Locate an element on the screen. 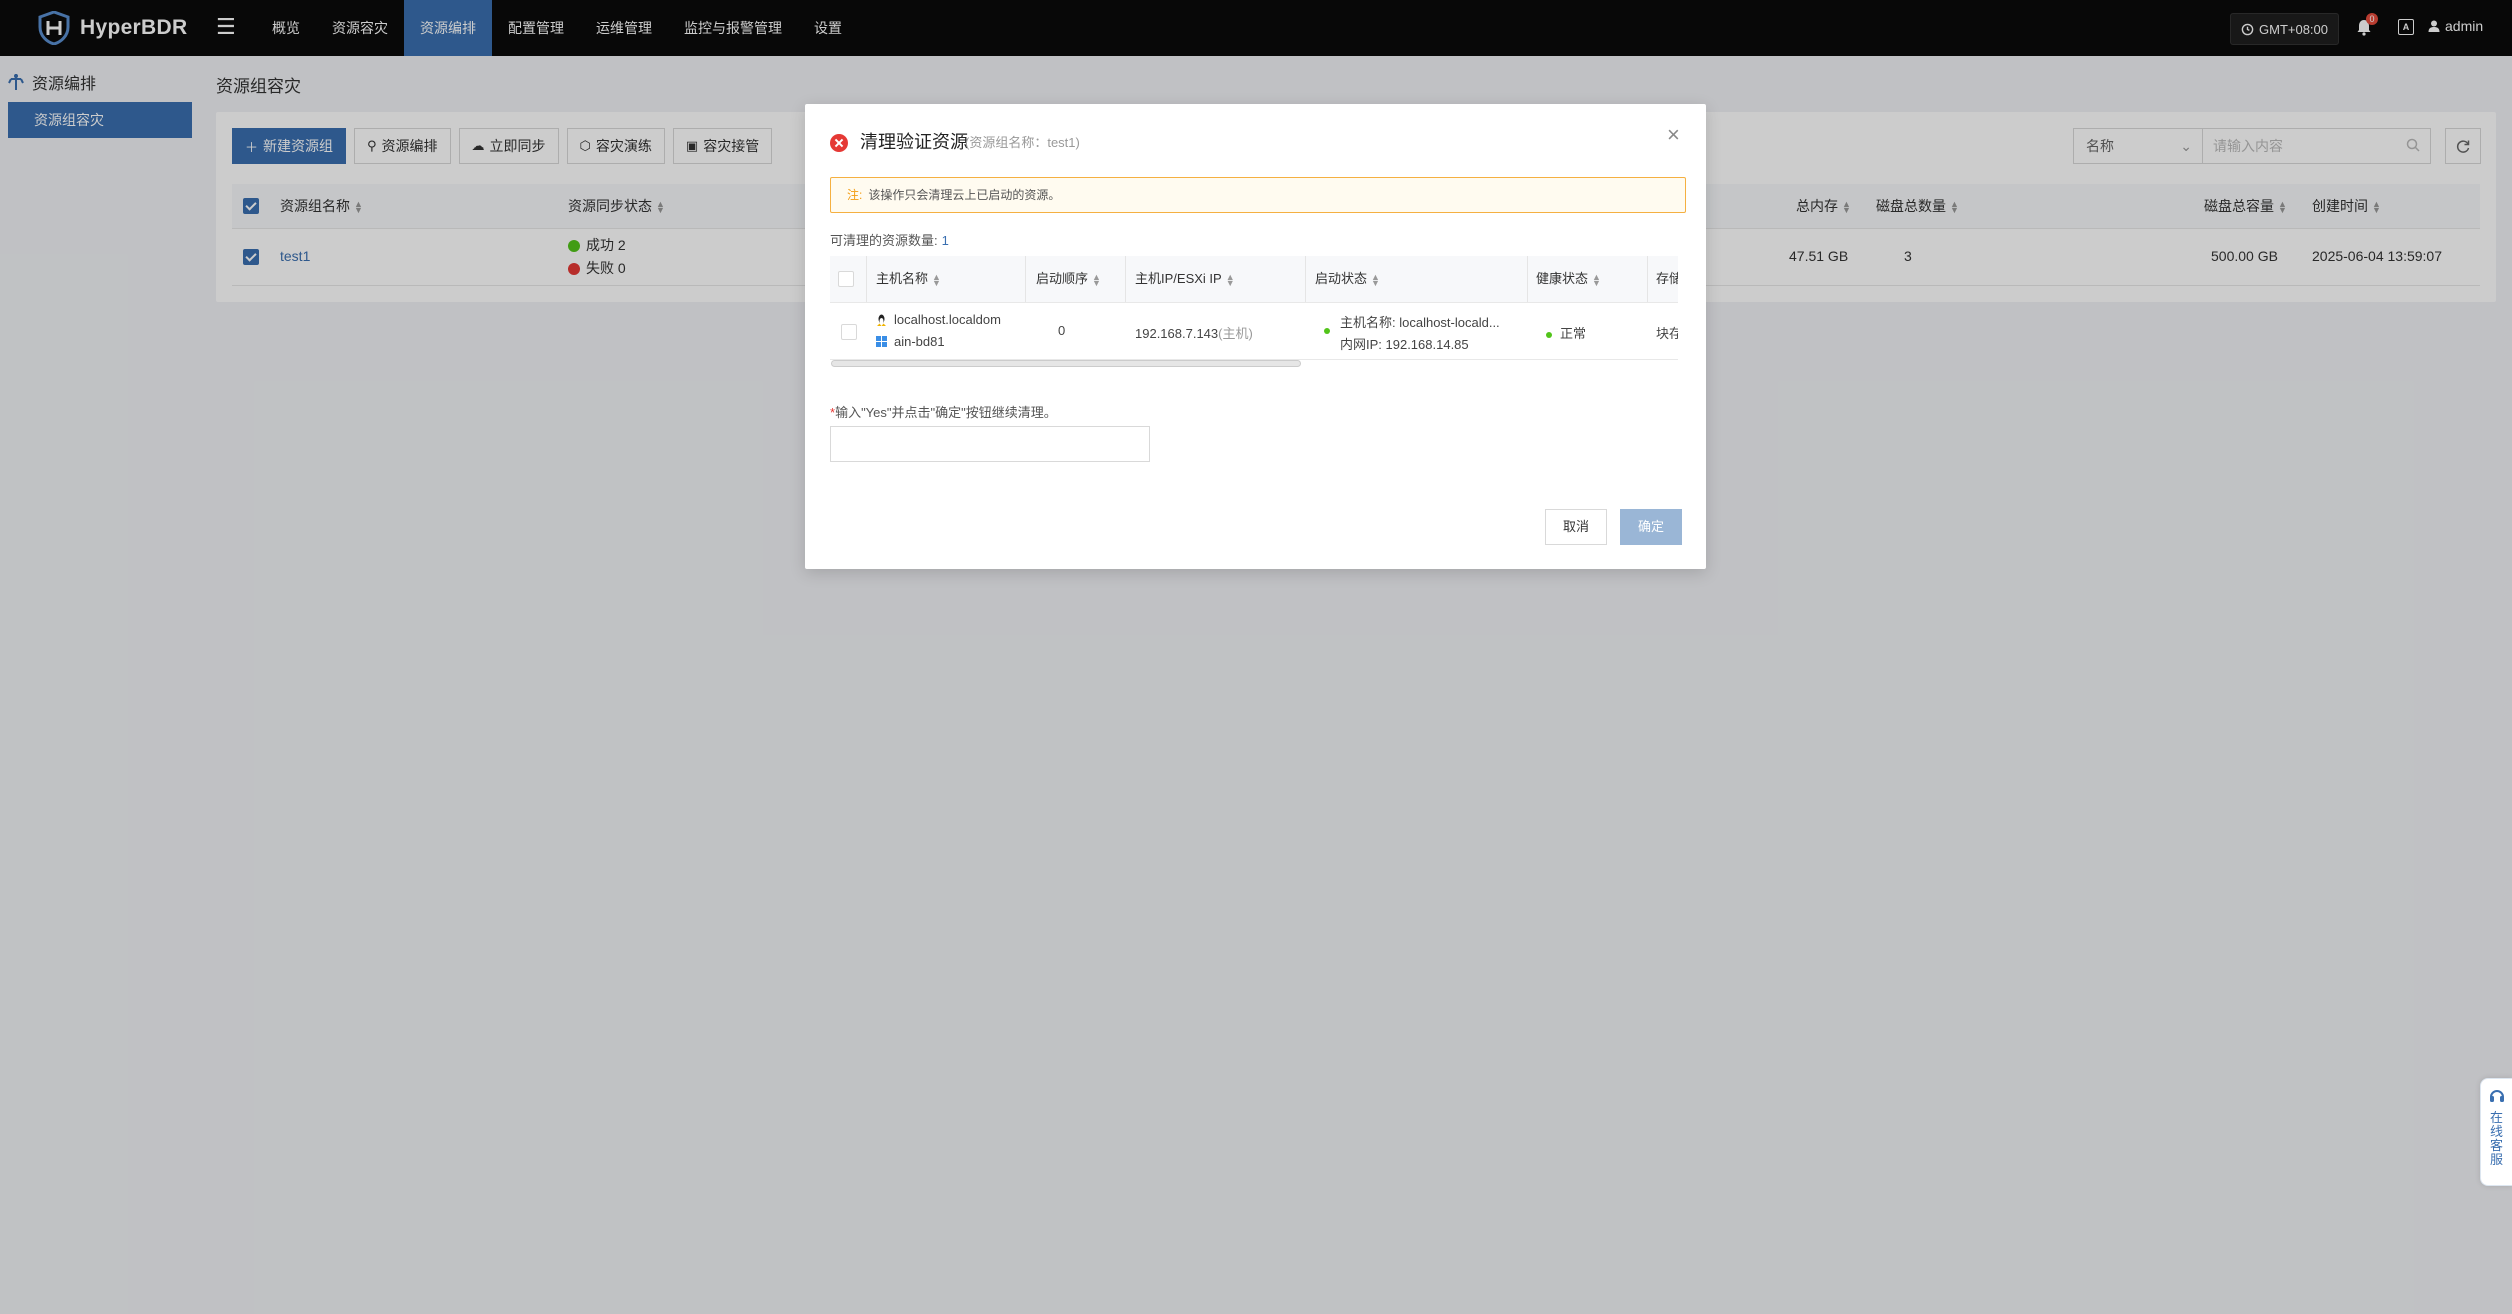 The image size is (2512, 1314). notice-label: 注: is located at coordinates (855, 195).